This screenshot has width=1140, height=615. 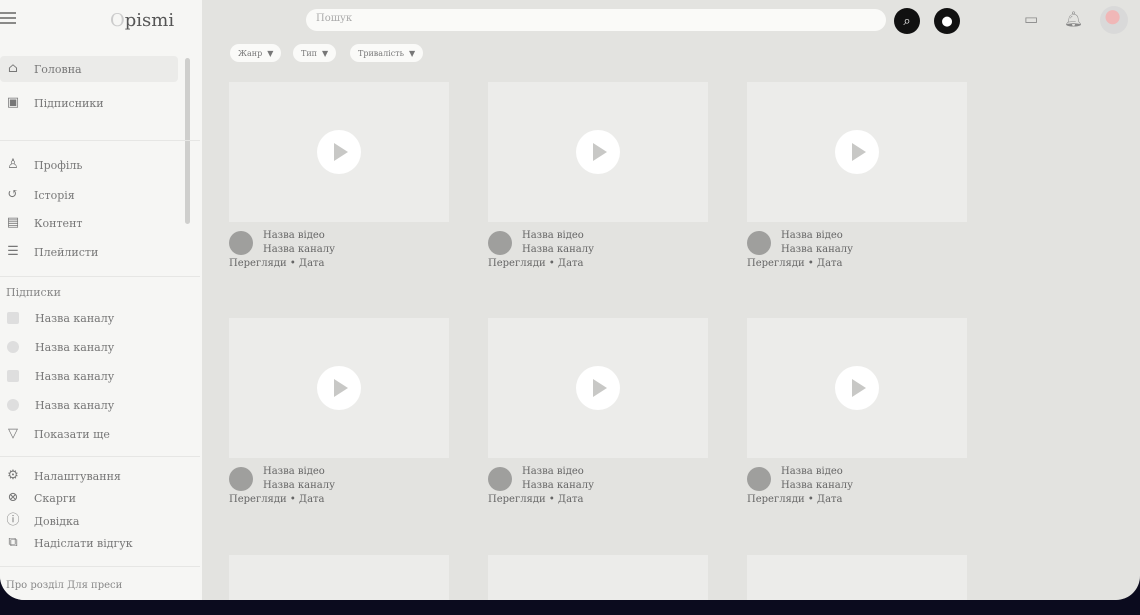 I want to click on sidebar-footer: Про розділ Для преси, so click(x=64, y=585).